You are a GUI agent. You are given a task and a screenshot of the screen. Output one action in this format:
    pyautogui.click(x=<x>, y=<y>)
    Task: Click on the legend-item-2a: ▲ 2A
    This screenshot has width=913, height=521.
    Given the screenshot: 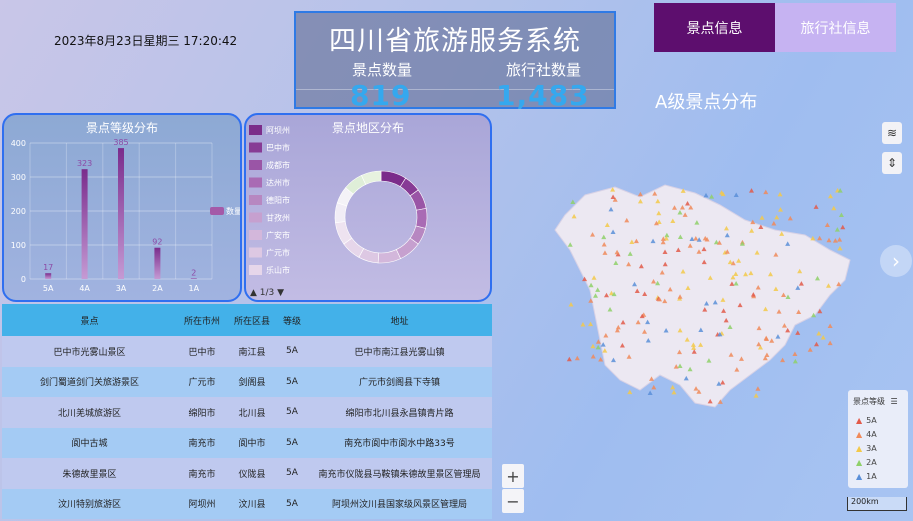 What is the action you would take?
    pyautogui.click(x=866, y=462)
    